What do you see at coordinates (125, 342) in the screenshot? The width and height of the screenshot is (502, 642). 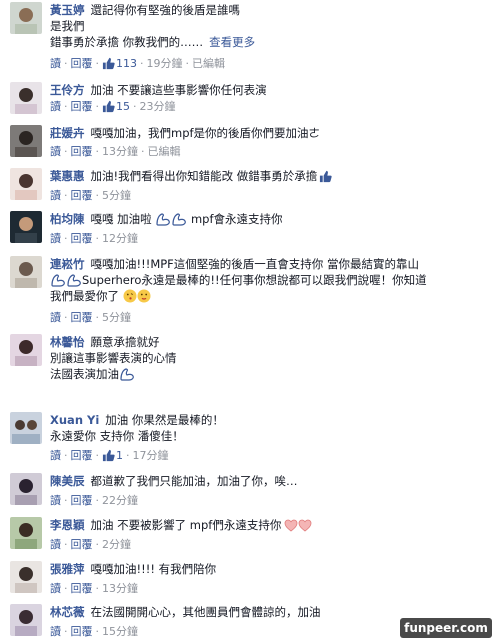 I see `comment-text: 願意承擔就好` at bounding box center [125, 342].